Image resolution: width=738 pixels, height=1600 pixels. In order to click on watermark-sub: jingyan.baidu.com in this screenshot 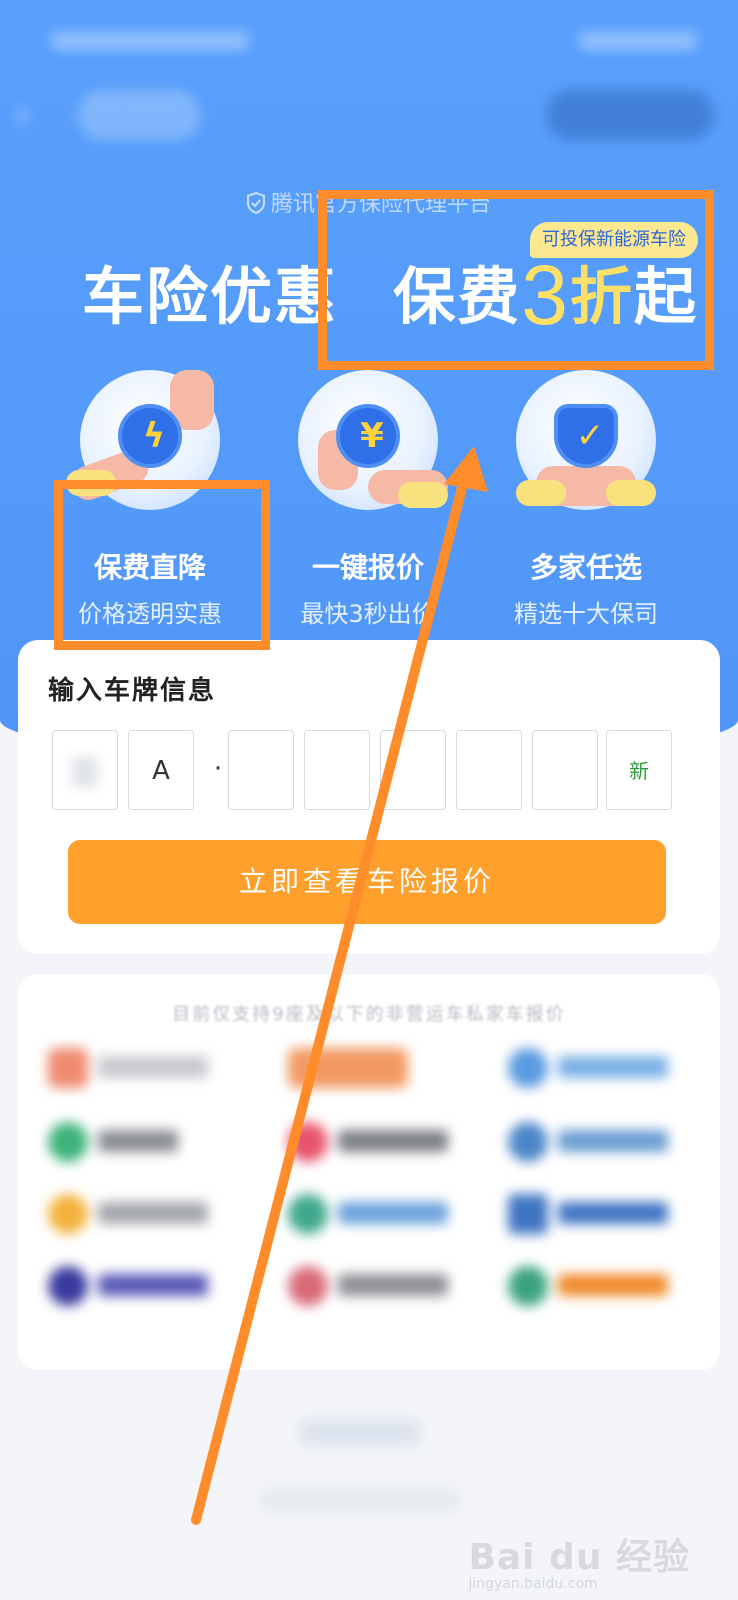, I will do `click(533, 1584)`.